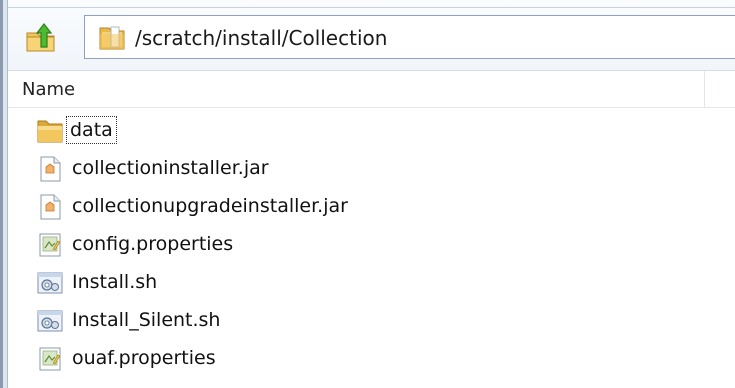 This screenshot has height=388, width=735. Describe the element at coordinates (210, 206) in the screenshot. I see `file-name: collectionupgradeinstaller.jar` at that location.